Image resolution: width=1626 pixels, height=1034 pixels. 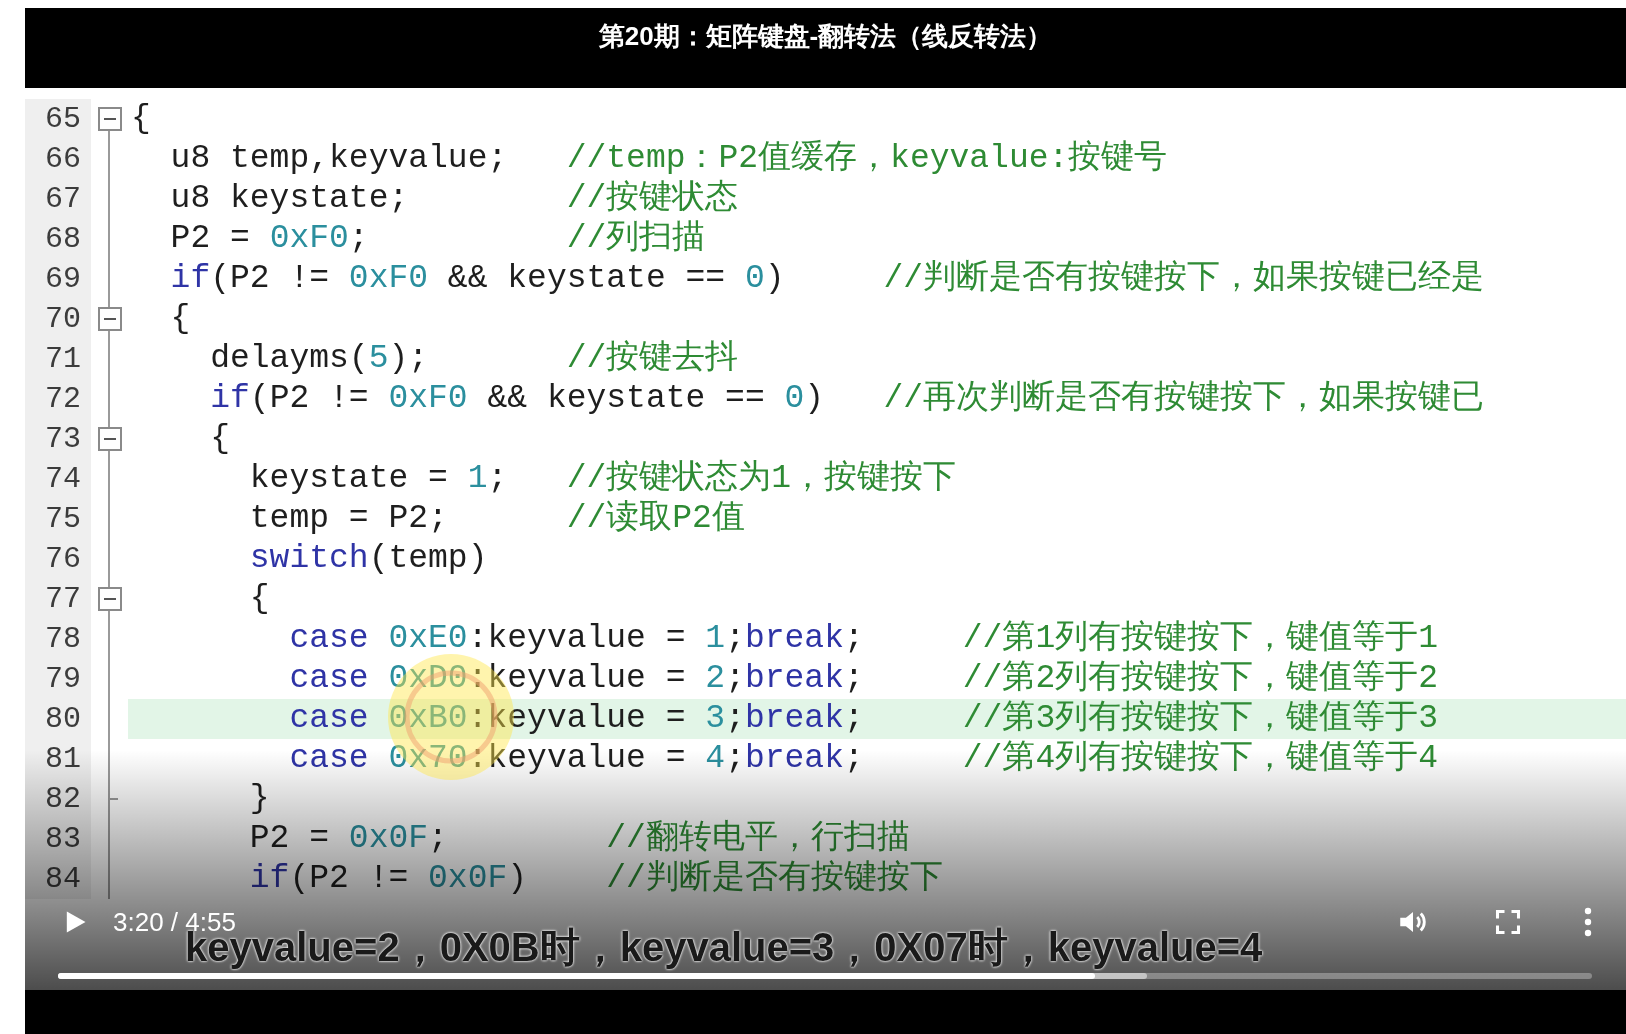 I want to click on line-number: 83, so click(x=63, y=839).